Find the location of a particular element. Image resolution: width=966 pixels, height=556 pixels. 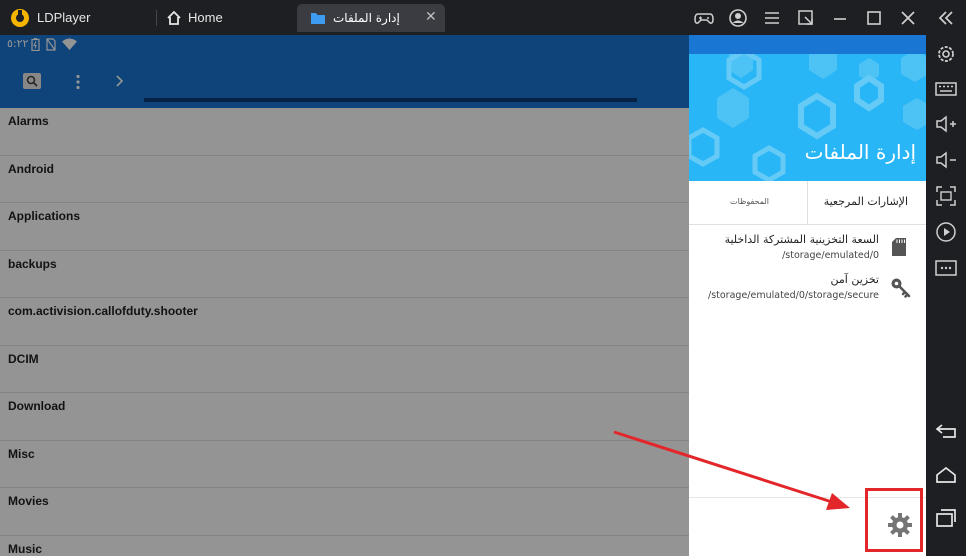

annotation-highlight-box is located at coordinates (894, 520).